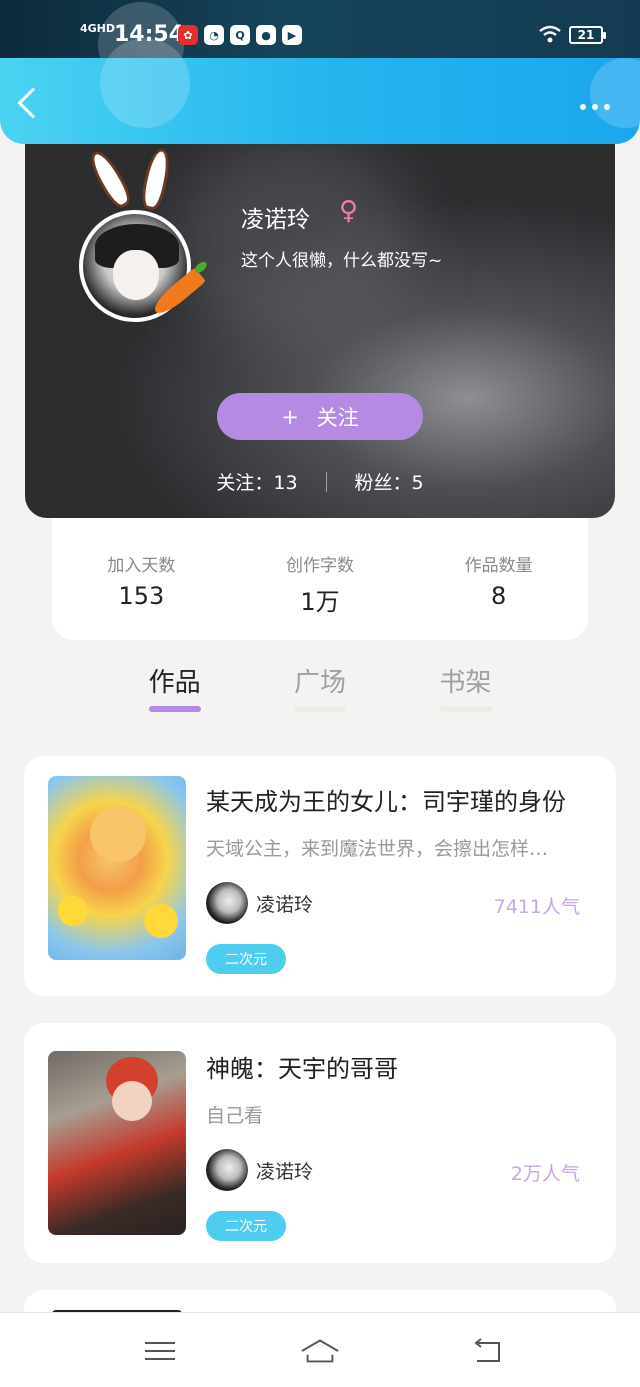 This screenshot has height=1387, width=640. Describe the element at coordinates (320, 566) in the screenshot. I see `stat-label: 创作字数` at that location.